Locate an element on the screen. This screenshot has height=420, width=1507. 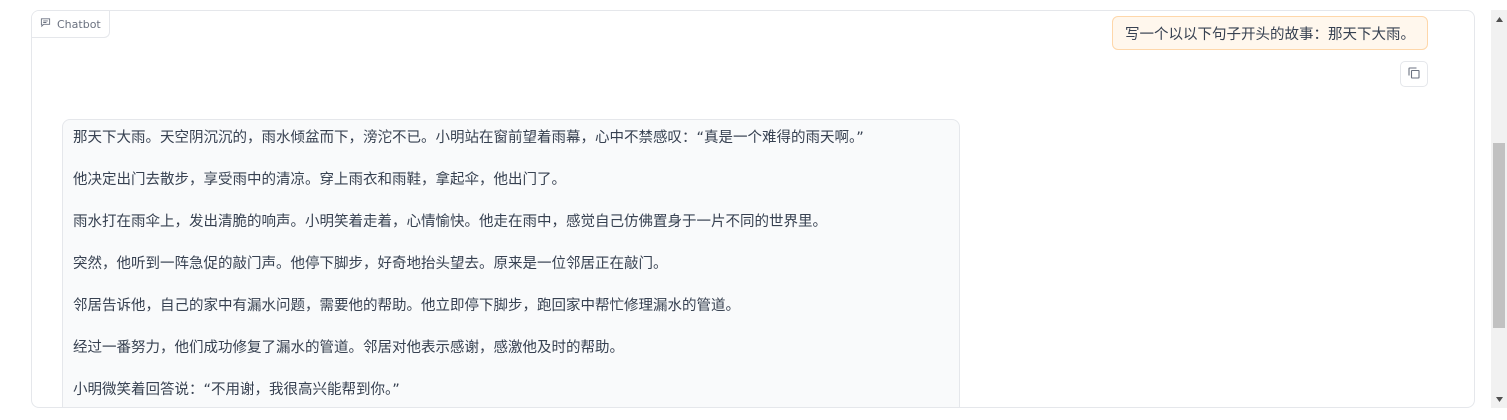
bot-paragraph: 经过一番努力，他们成功修复了漏水的管道。邻居对他表示感谢，感激他及时的帮助。 is located at coordinates (348, 348).